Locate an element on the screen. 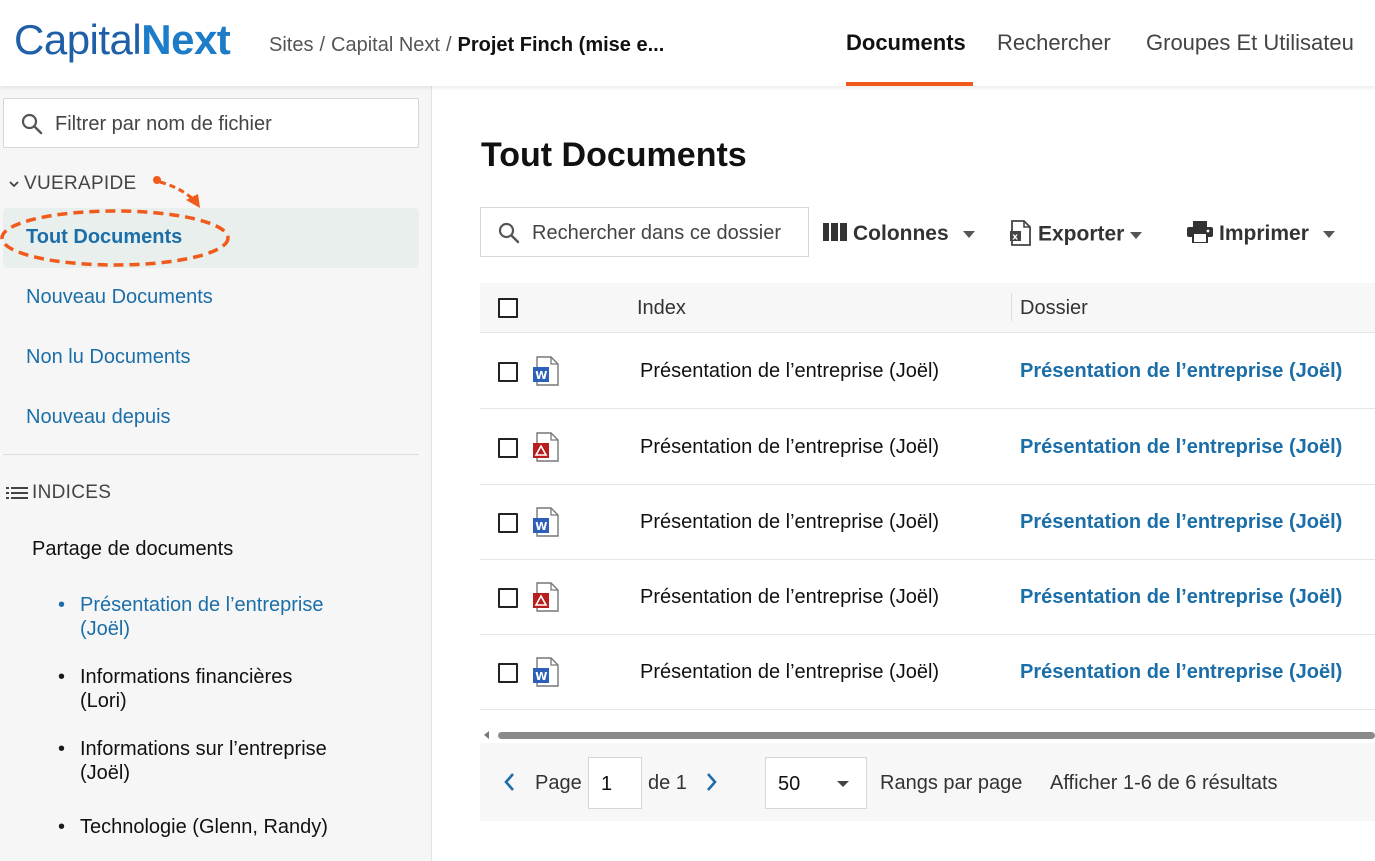 This screenshot has height=861, width=1375. print-button: Imprimer is located at coordinates (1261, 233).